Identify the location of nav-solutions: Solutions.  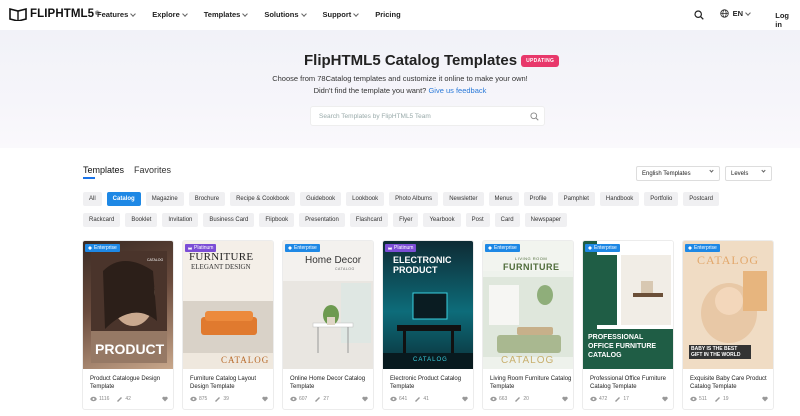
(285, 14).